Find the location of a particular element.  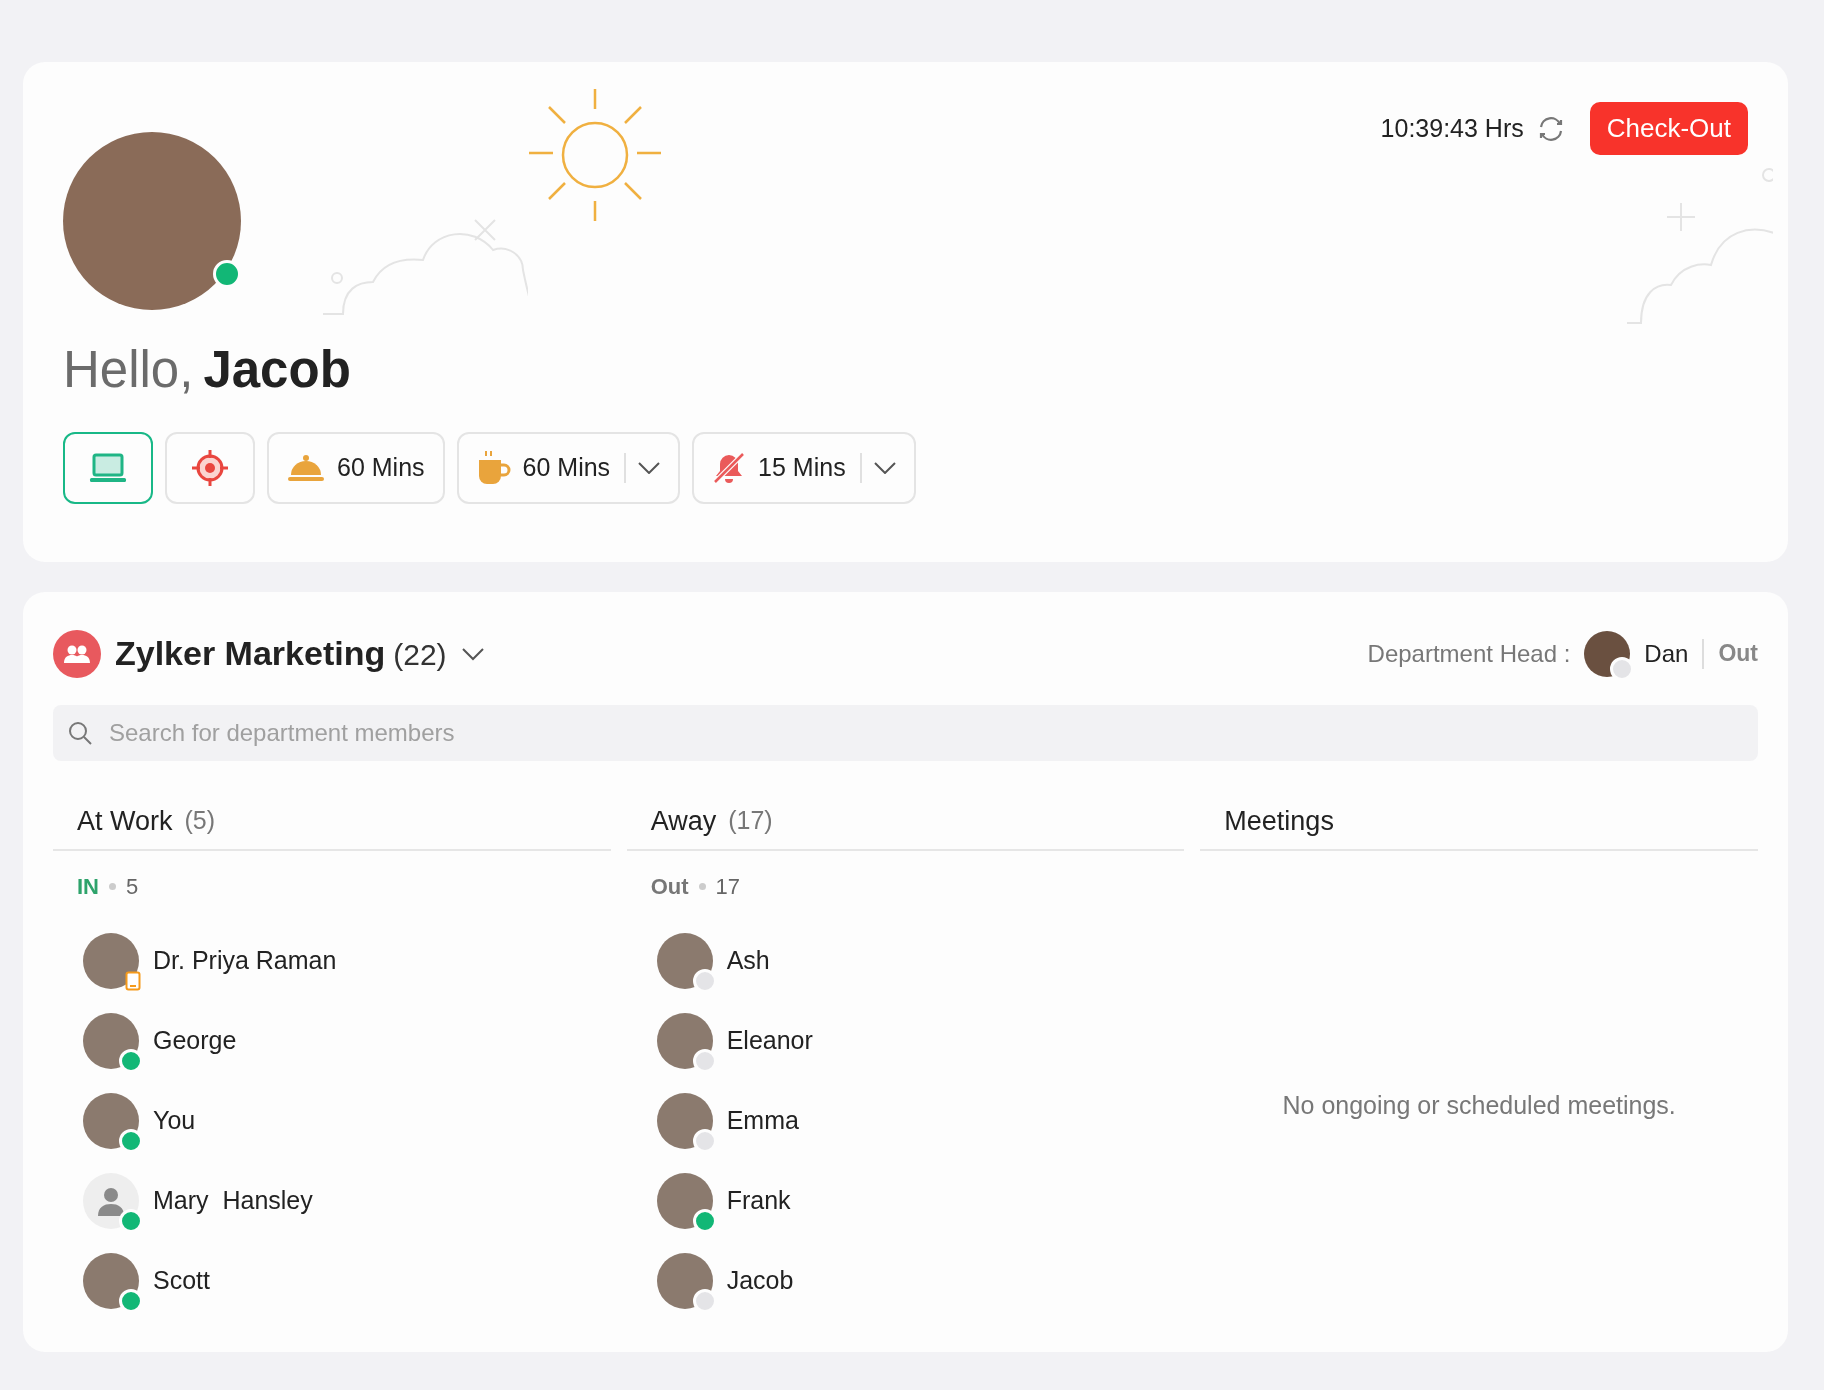

member-name: George is located at coordinates (195, 1041).